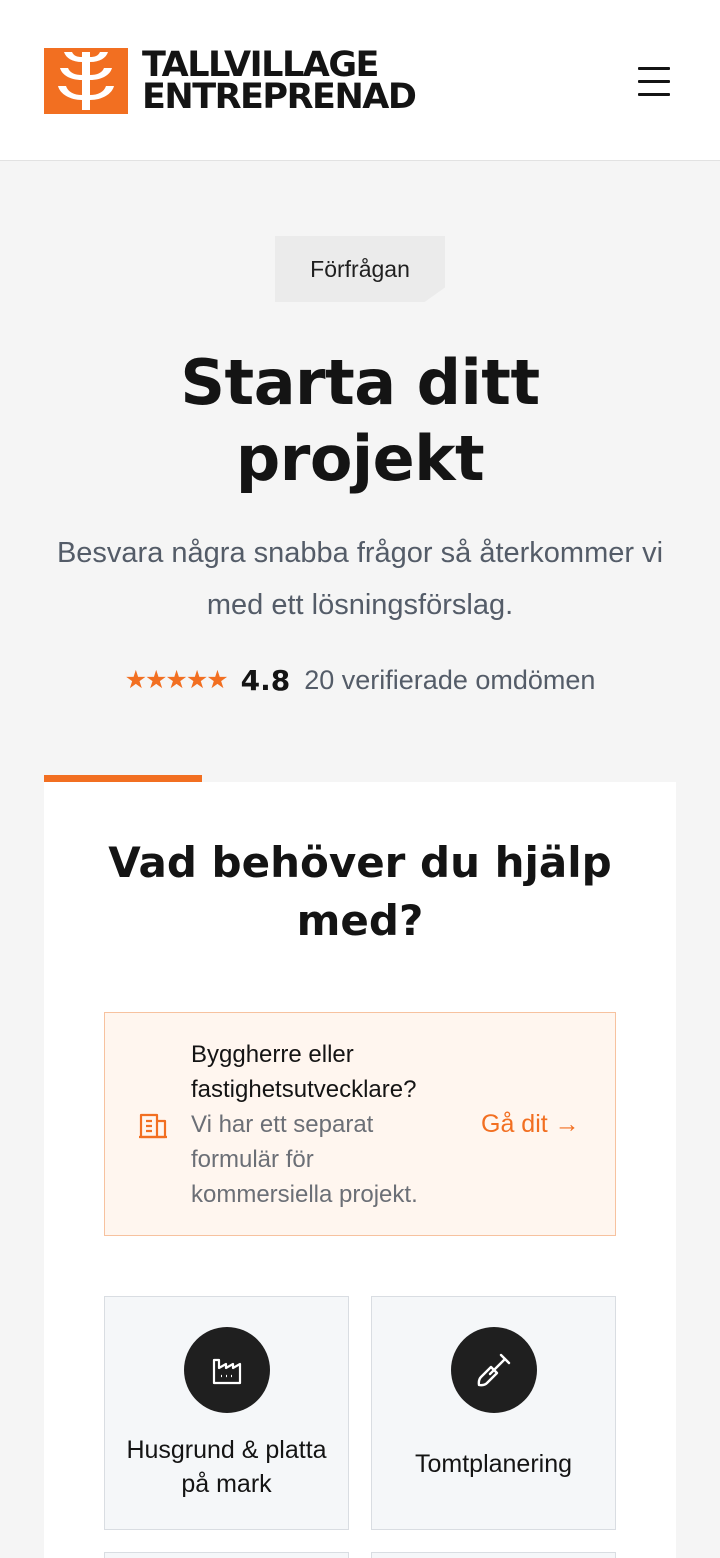 The width and height of the screenshot is (720, 1558). I want to click on option-label: Tomtplanering, so click(493, 1464).